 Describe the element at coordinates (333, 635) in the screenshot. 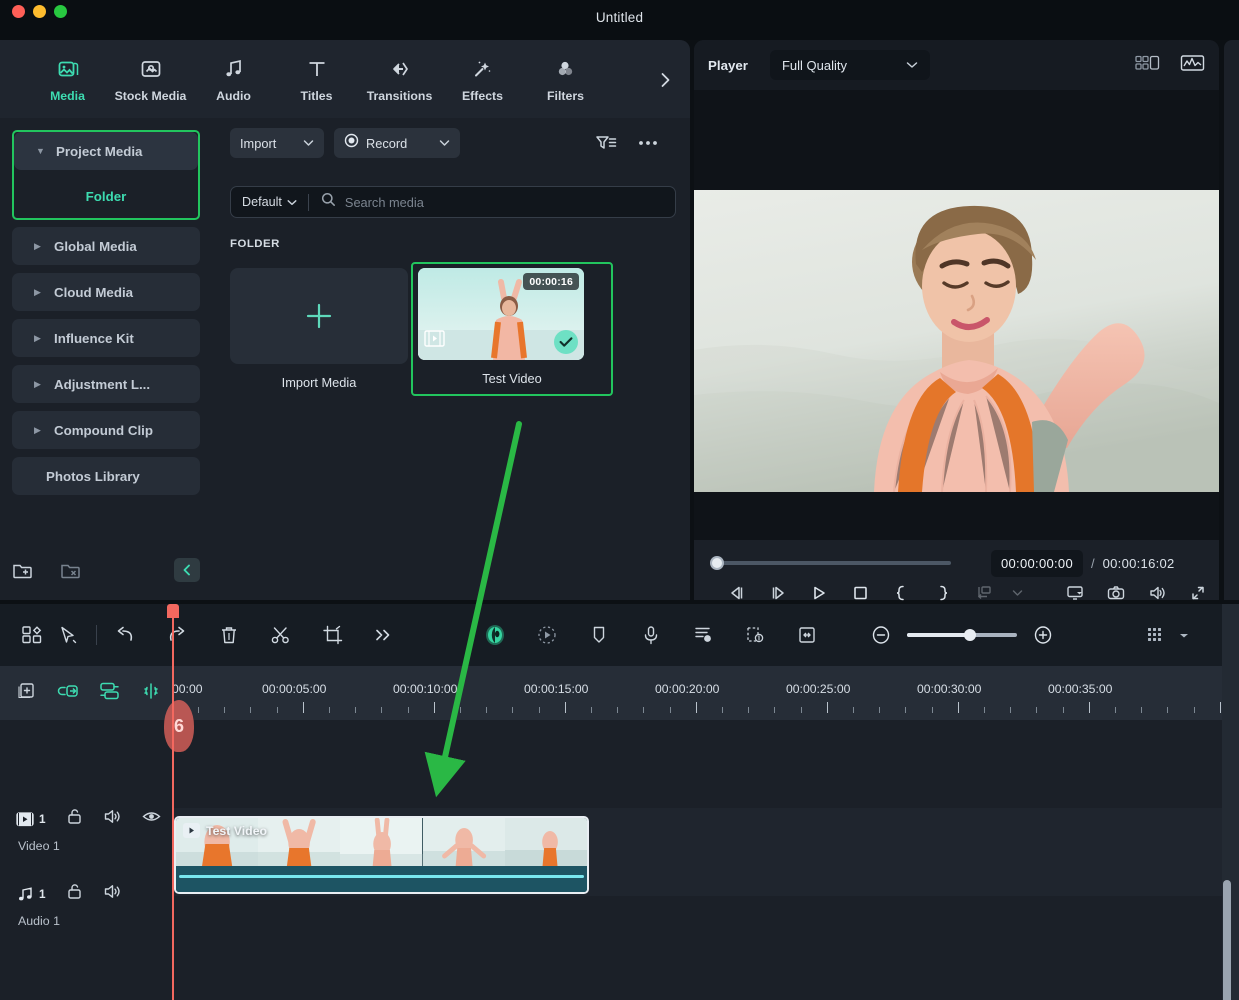

I see `crop-icon` at that location.